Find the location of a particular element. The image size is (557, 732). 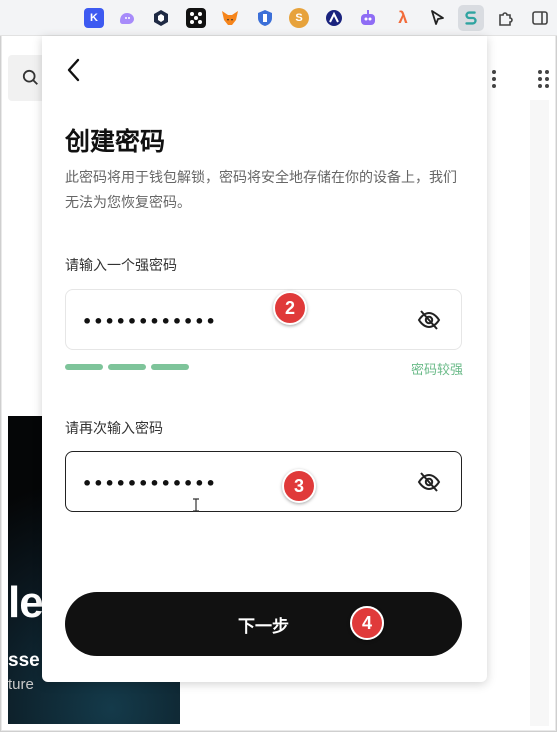

next-step-button: 下一步 is located at coordinates (263, 624).